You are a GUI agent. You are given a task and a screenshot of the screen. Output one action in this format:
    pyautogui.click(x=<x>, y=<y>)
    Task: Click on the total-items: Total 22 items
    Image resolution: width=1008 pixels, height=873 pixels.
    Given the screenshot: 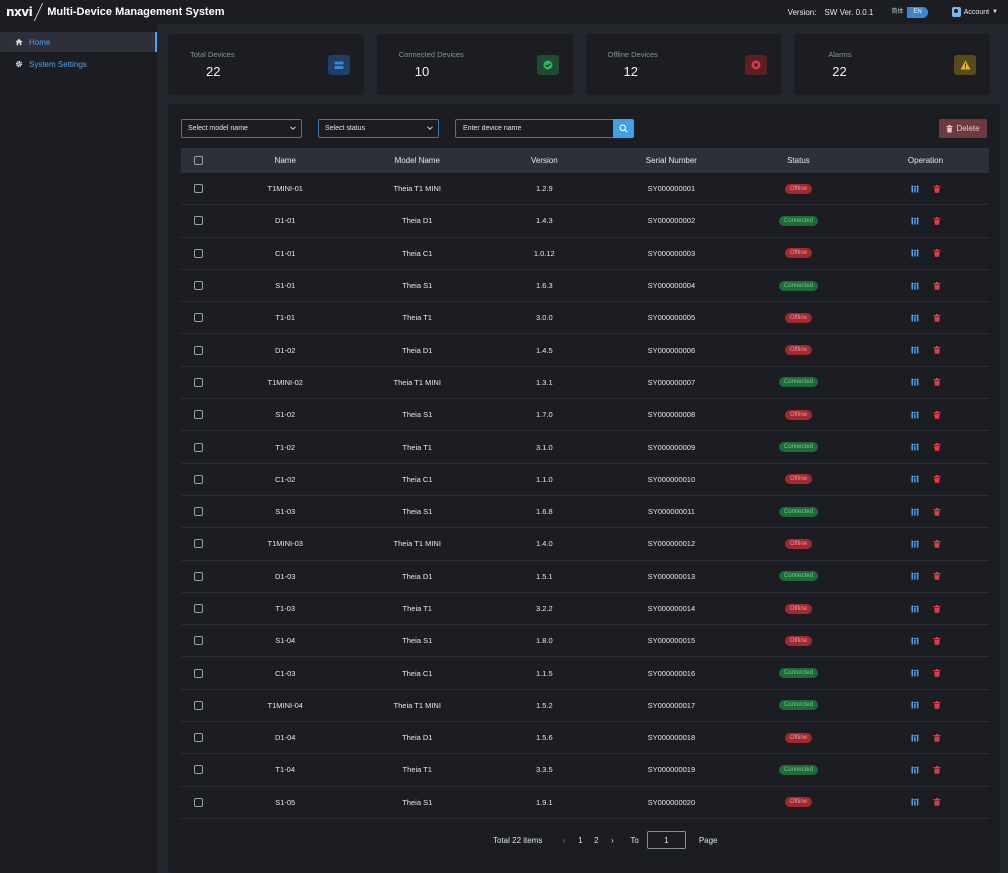 What is the action you would take?
    pyautogui.click(x=518, y=840)
    